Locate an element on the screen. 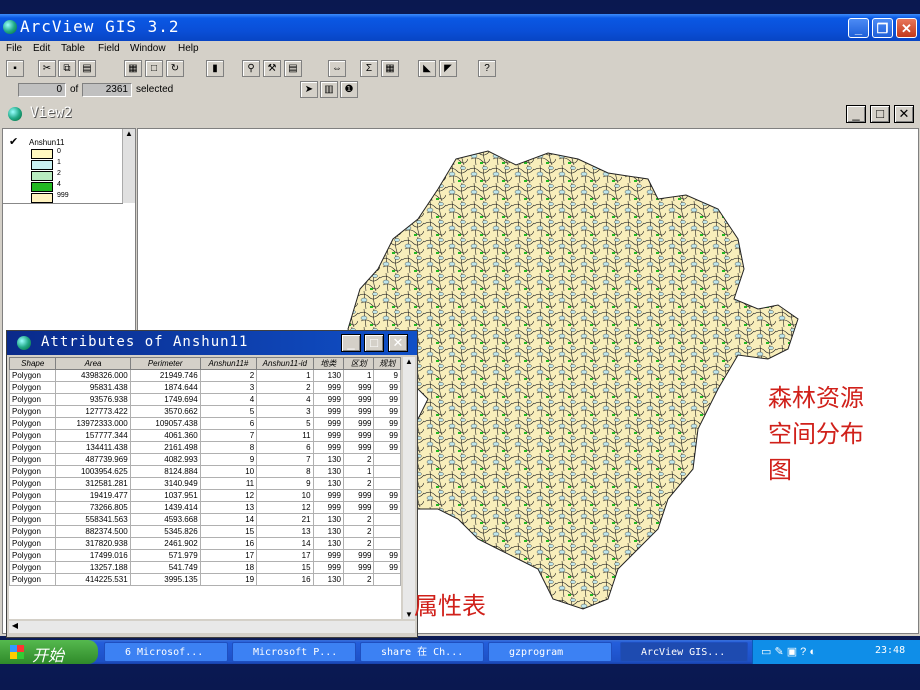  of-label: of is located at coordinates (74, 89).